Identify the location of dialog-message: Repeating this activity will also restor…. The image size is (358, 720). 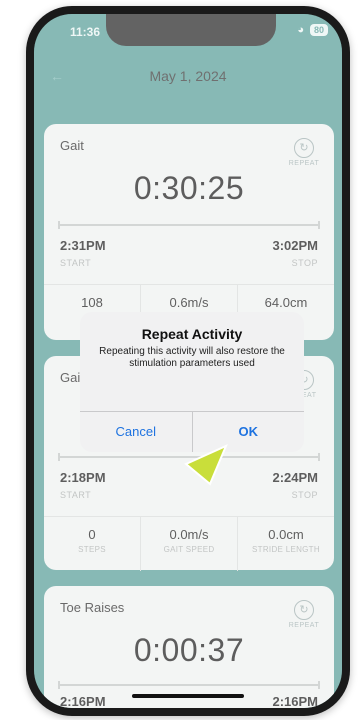
(192, 357).